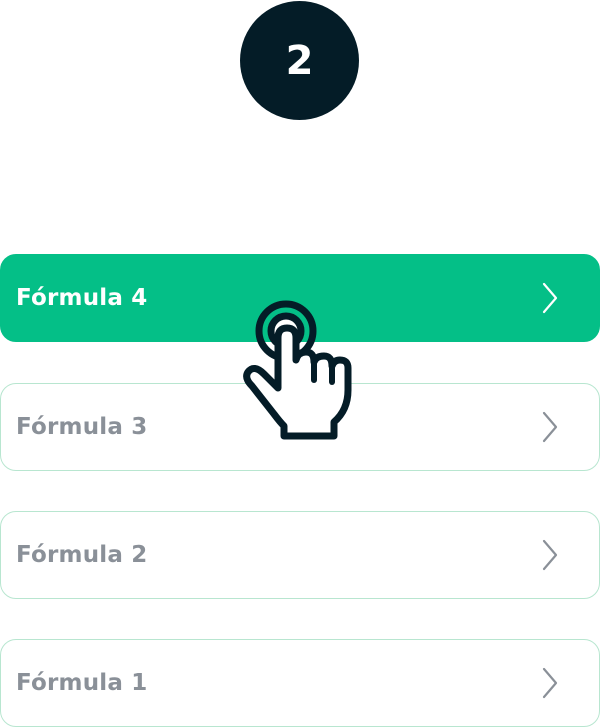 This screenshot has height=728, width=600. What do you see at coordinates (82, 555) in the screenshot?
I see `formula-label: Fórmula 2` at bounding box center [82, 555].